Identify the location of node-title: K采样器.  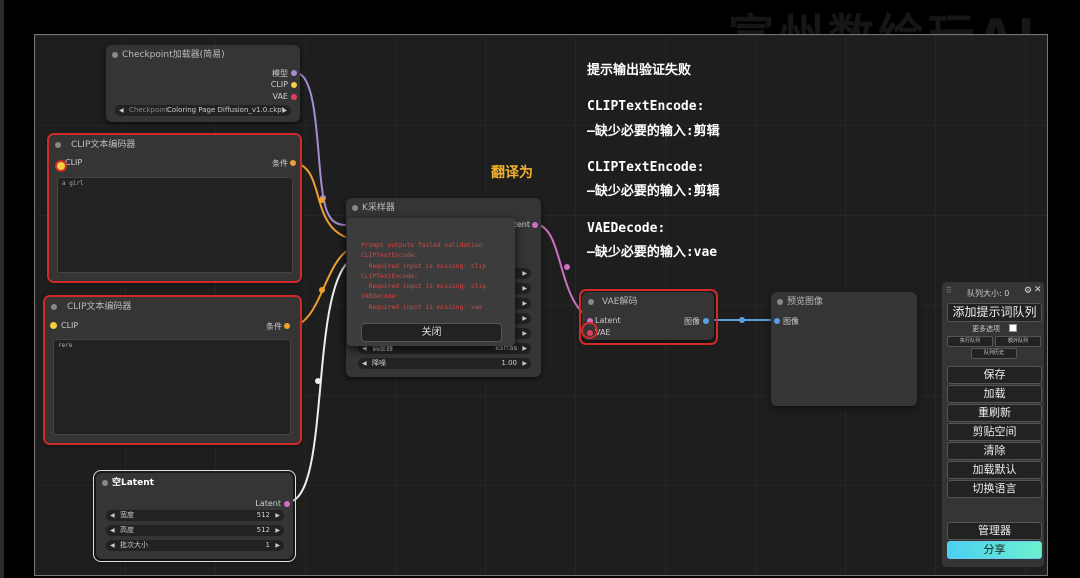
(443, 208).